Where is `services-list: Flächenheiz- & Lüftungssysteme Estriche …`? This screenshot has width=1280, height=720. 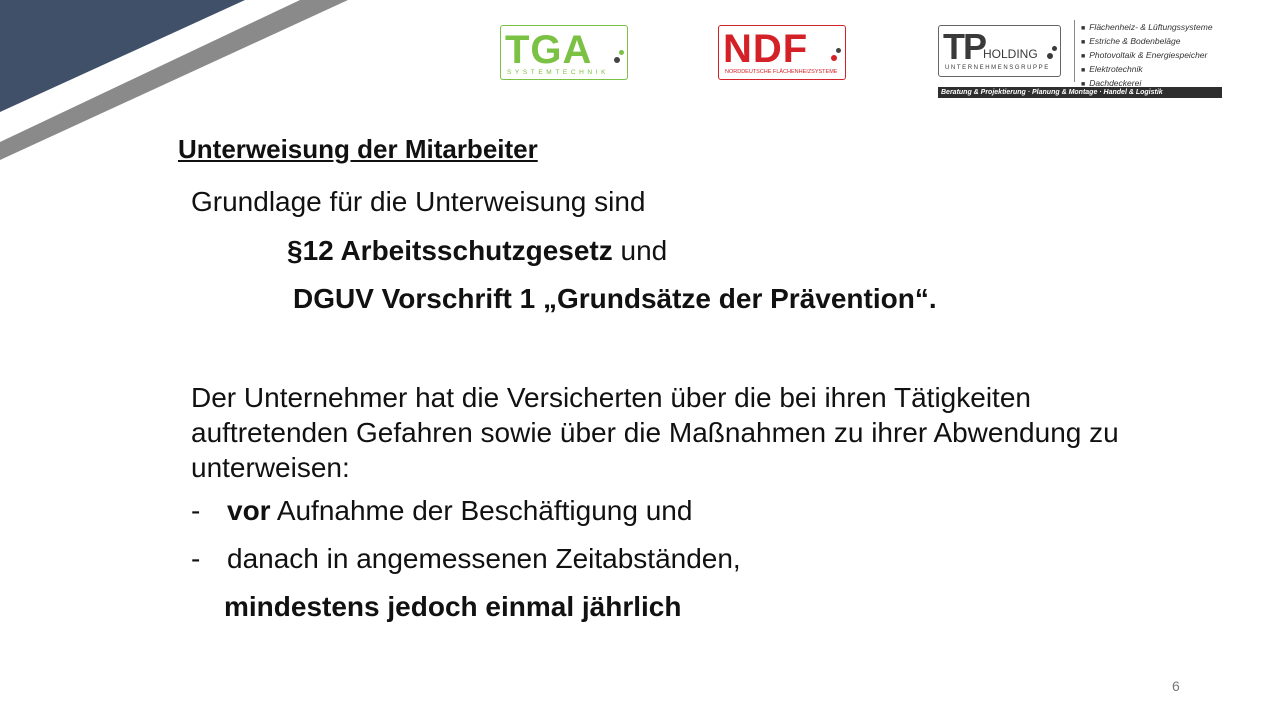 services-list: Flächenheiz- & Lüftungssysteme Estriche … is located at coordinates (1147, 56).